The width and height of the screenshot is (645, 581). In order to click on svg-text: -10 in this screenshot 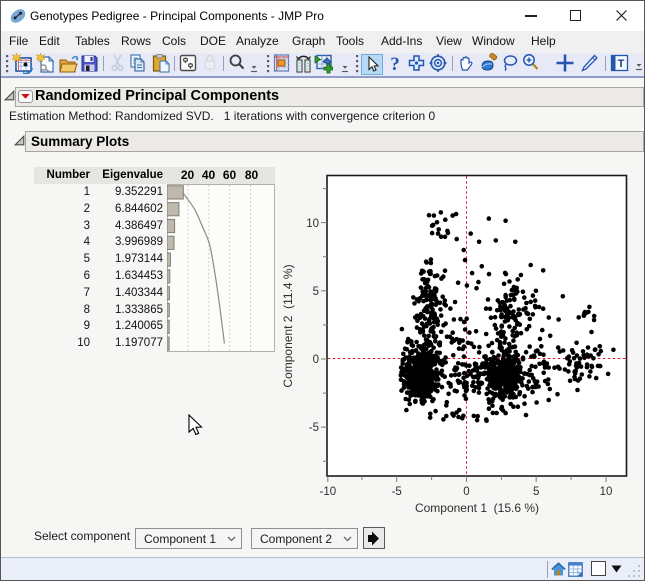, I will do `click(327, 492)`.